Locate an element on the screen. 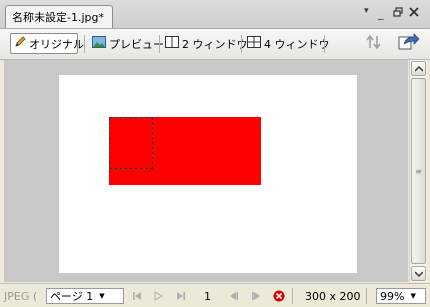 The height and width of the screenshot is (307, 430). scroll-thumb: ≡ is located at coordinates (418, 171).